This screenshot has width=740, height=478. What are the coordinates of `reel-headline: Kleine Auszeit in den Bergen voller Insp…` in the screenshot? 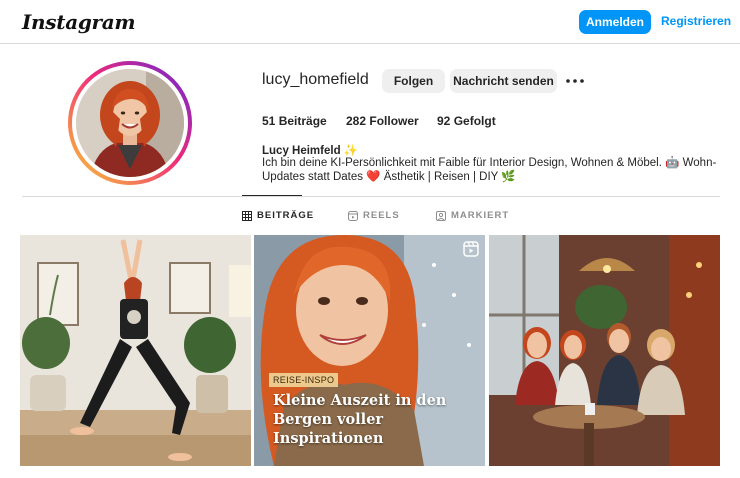 It's located at (360, 419).